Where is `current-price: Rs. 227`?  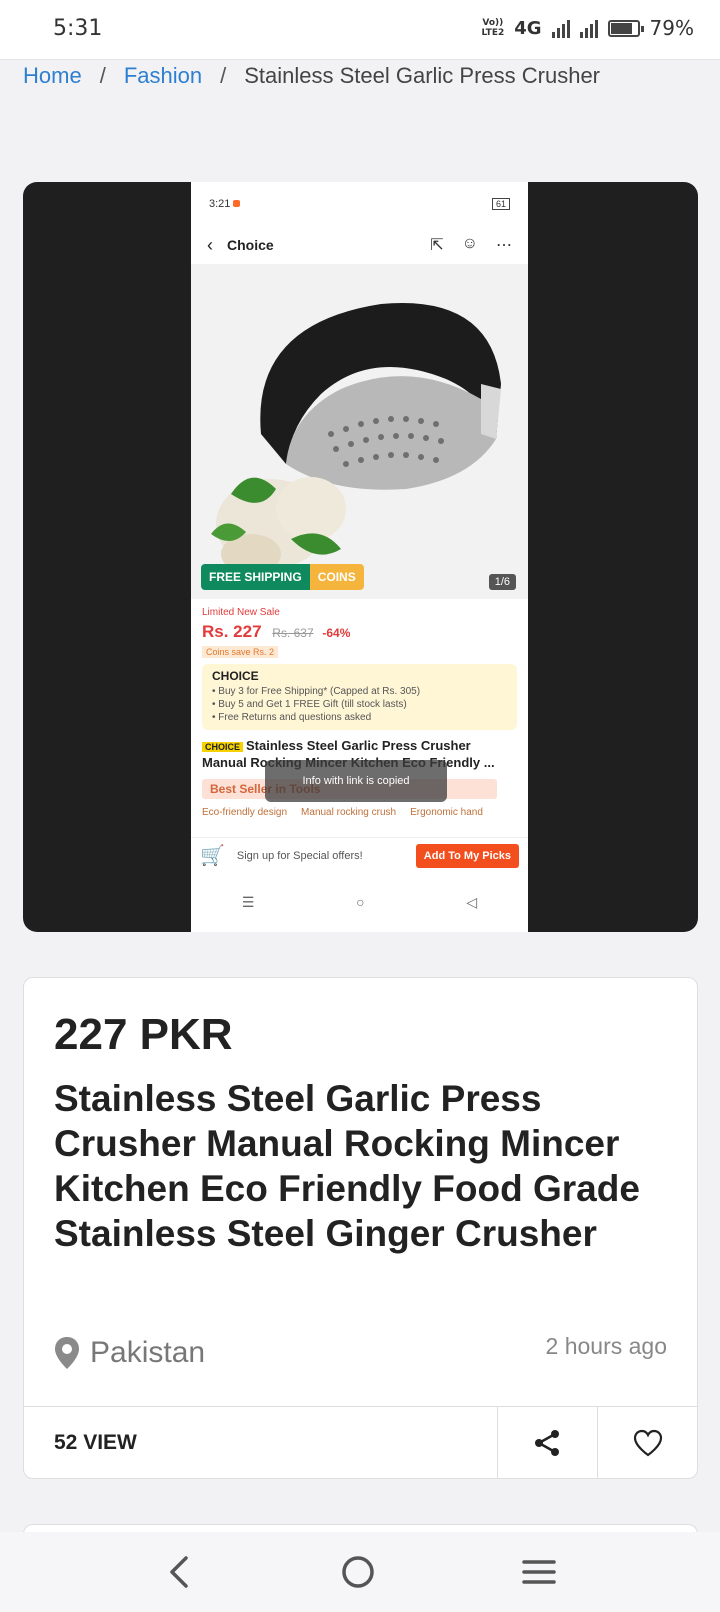
current-price: Rs. 227 is located at coordinates (232, 631).